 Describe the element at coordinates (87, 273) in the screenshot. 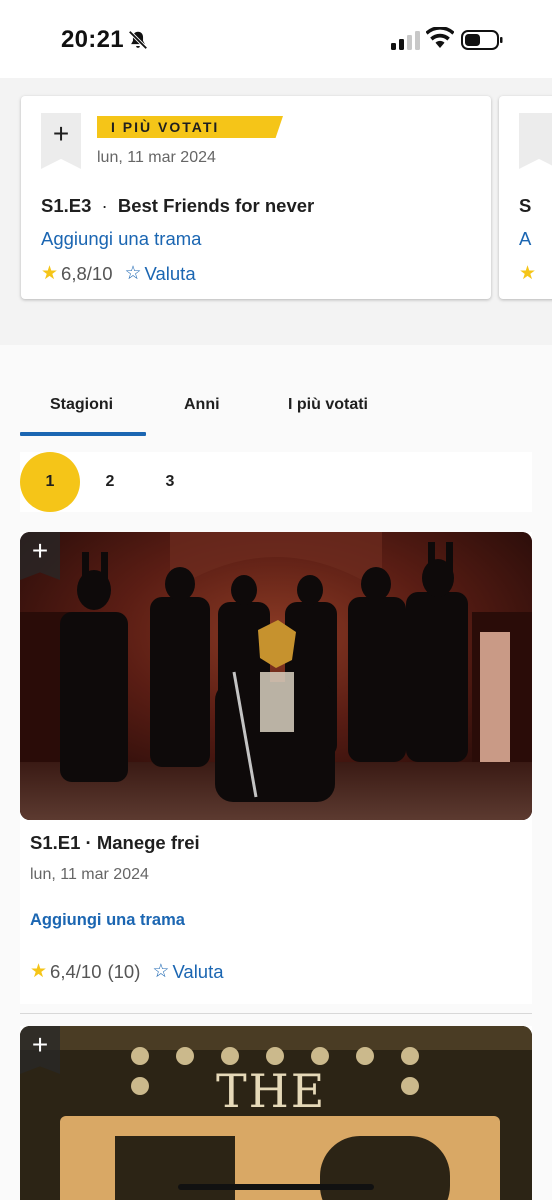

I see `rating-value: 6,8/10` at that location.